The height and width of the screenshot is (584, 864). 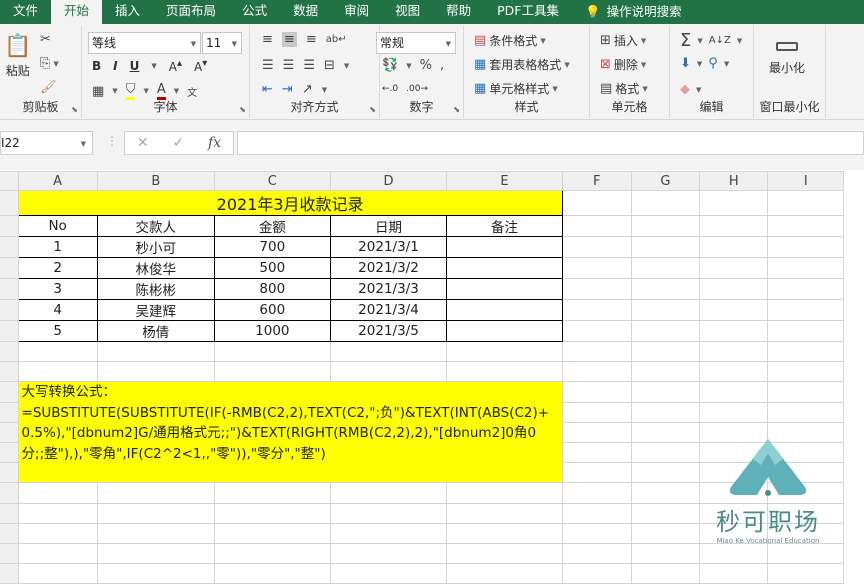 I want to click on comma-icon: ,, so click(x=442, y=65).